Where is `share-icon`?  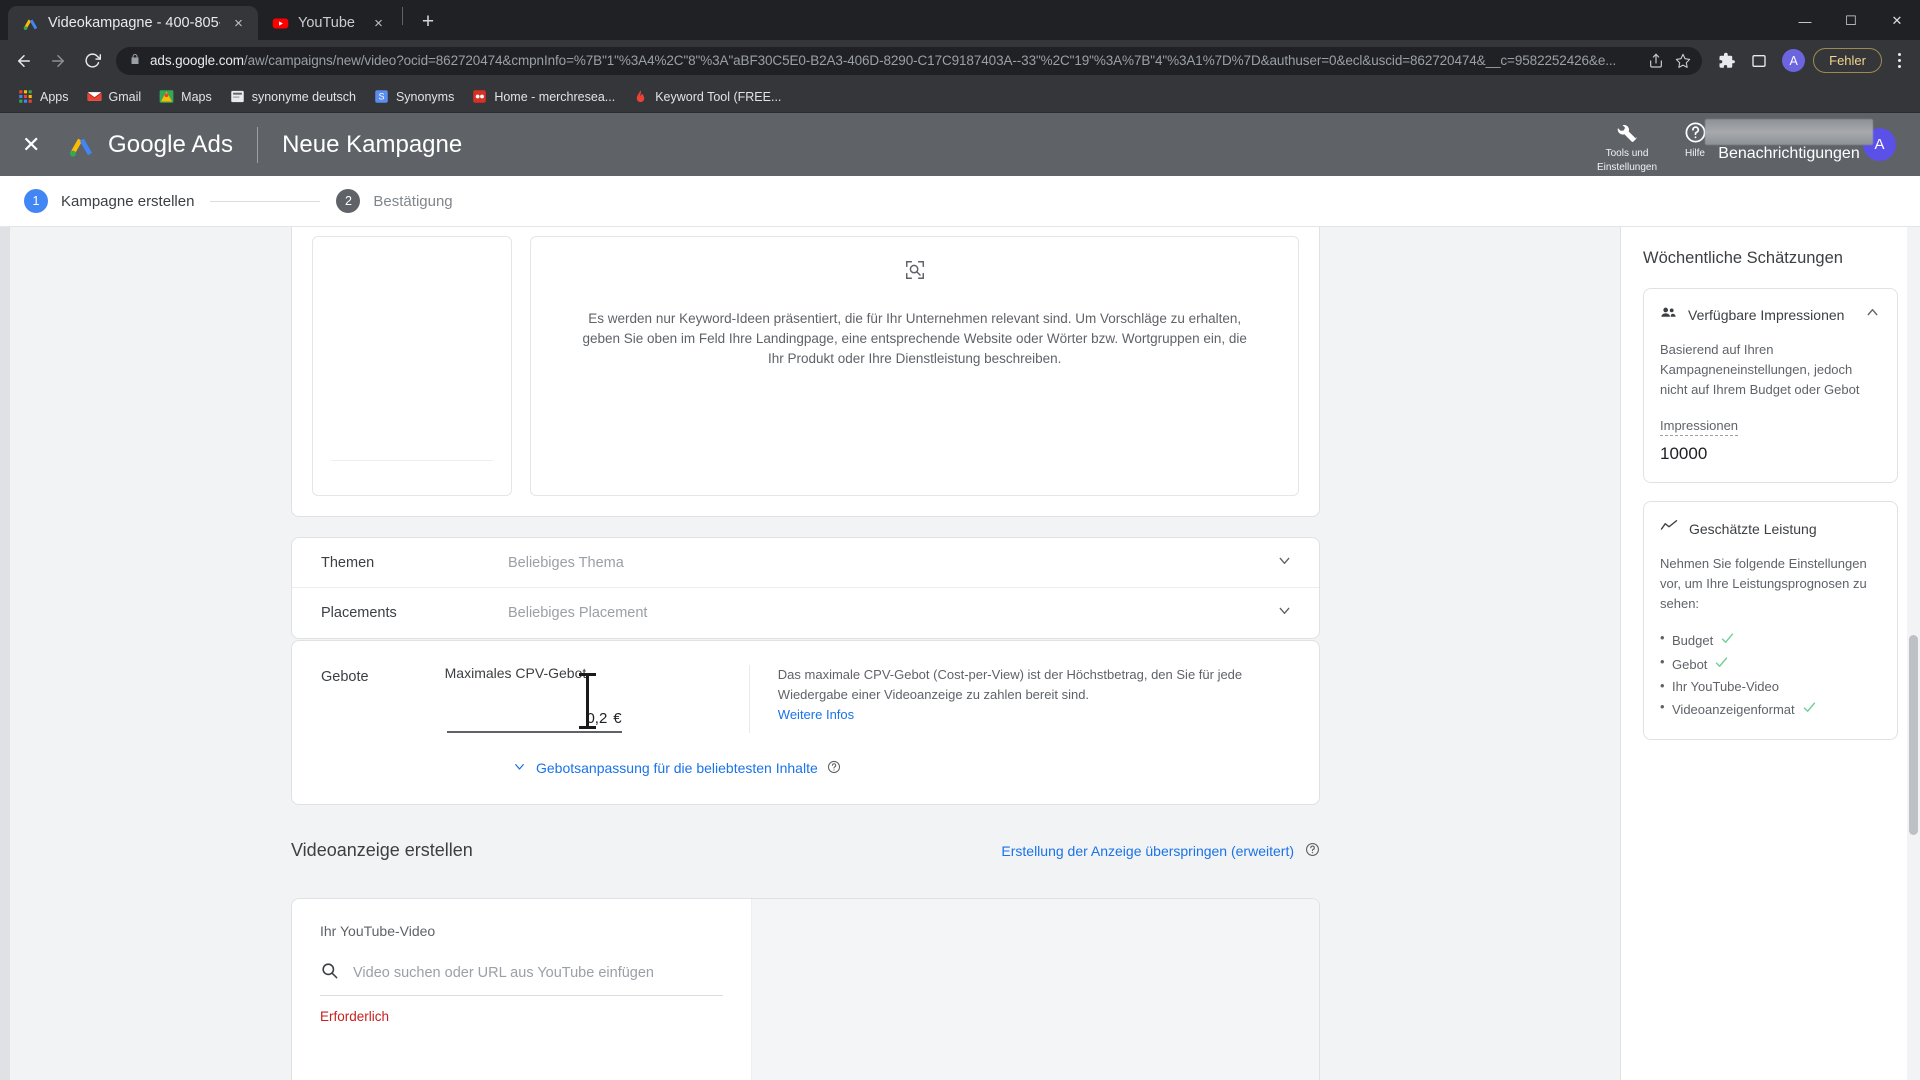
share-icon is located at coordinates (1656, 61).